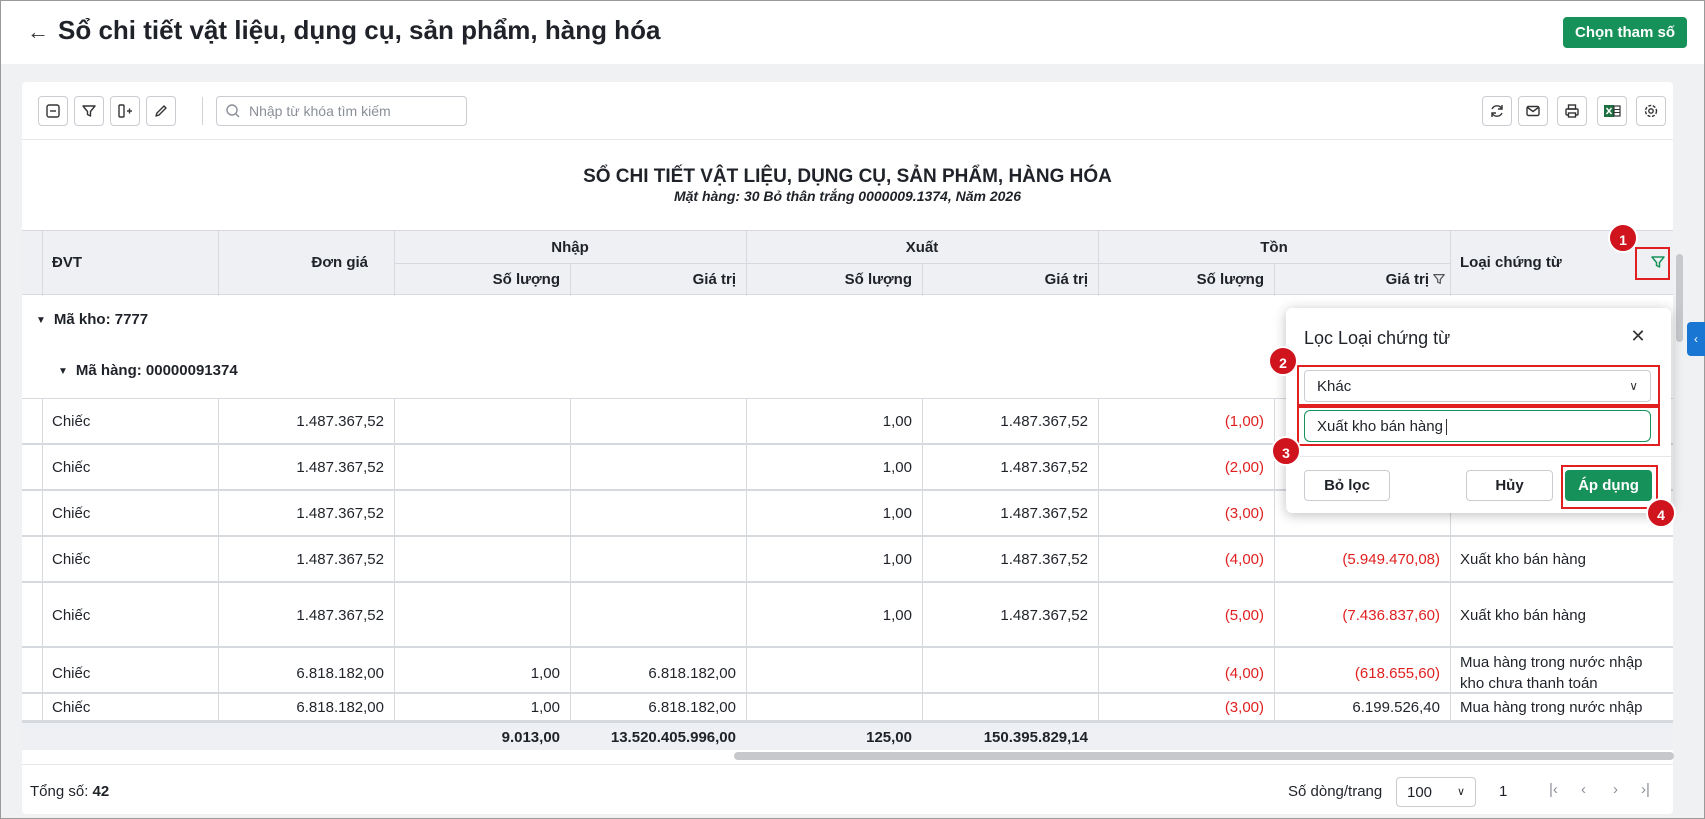 This screenshot has width=1705, height=819. Describe the element at coordinates (1696, 339) in the screenshot. I see `side-panel-toggle: ‹` at that location.